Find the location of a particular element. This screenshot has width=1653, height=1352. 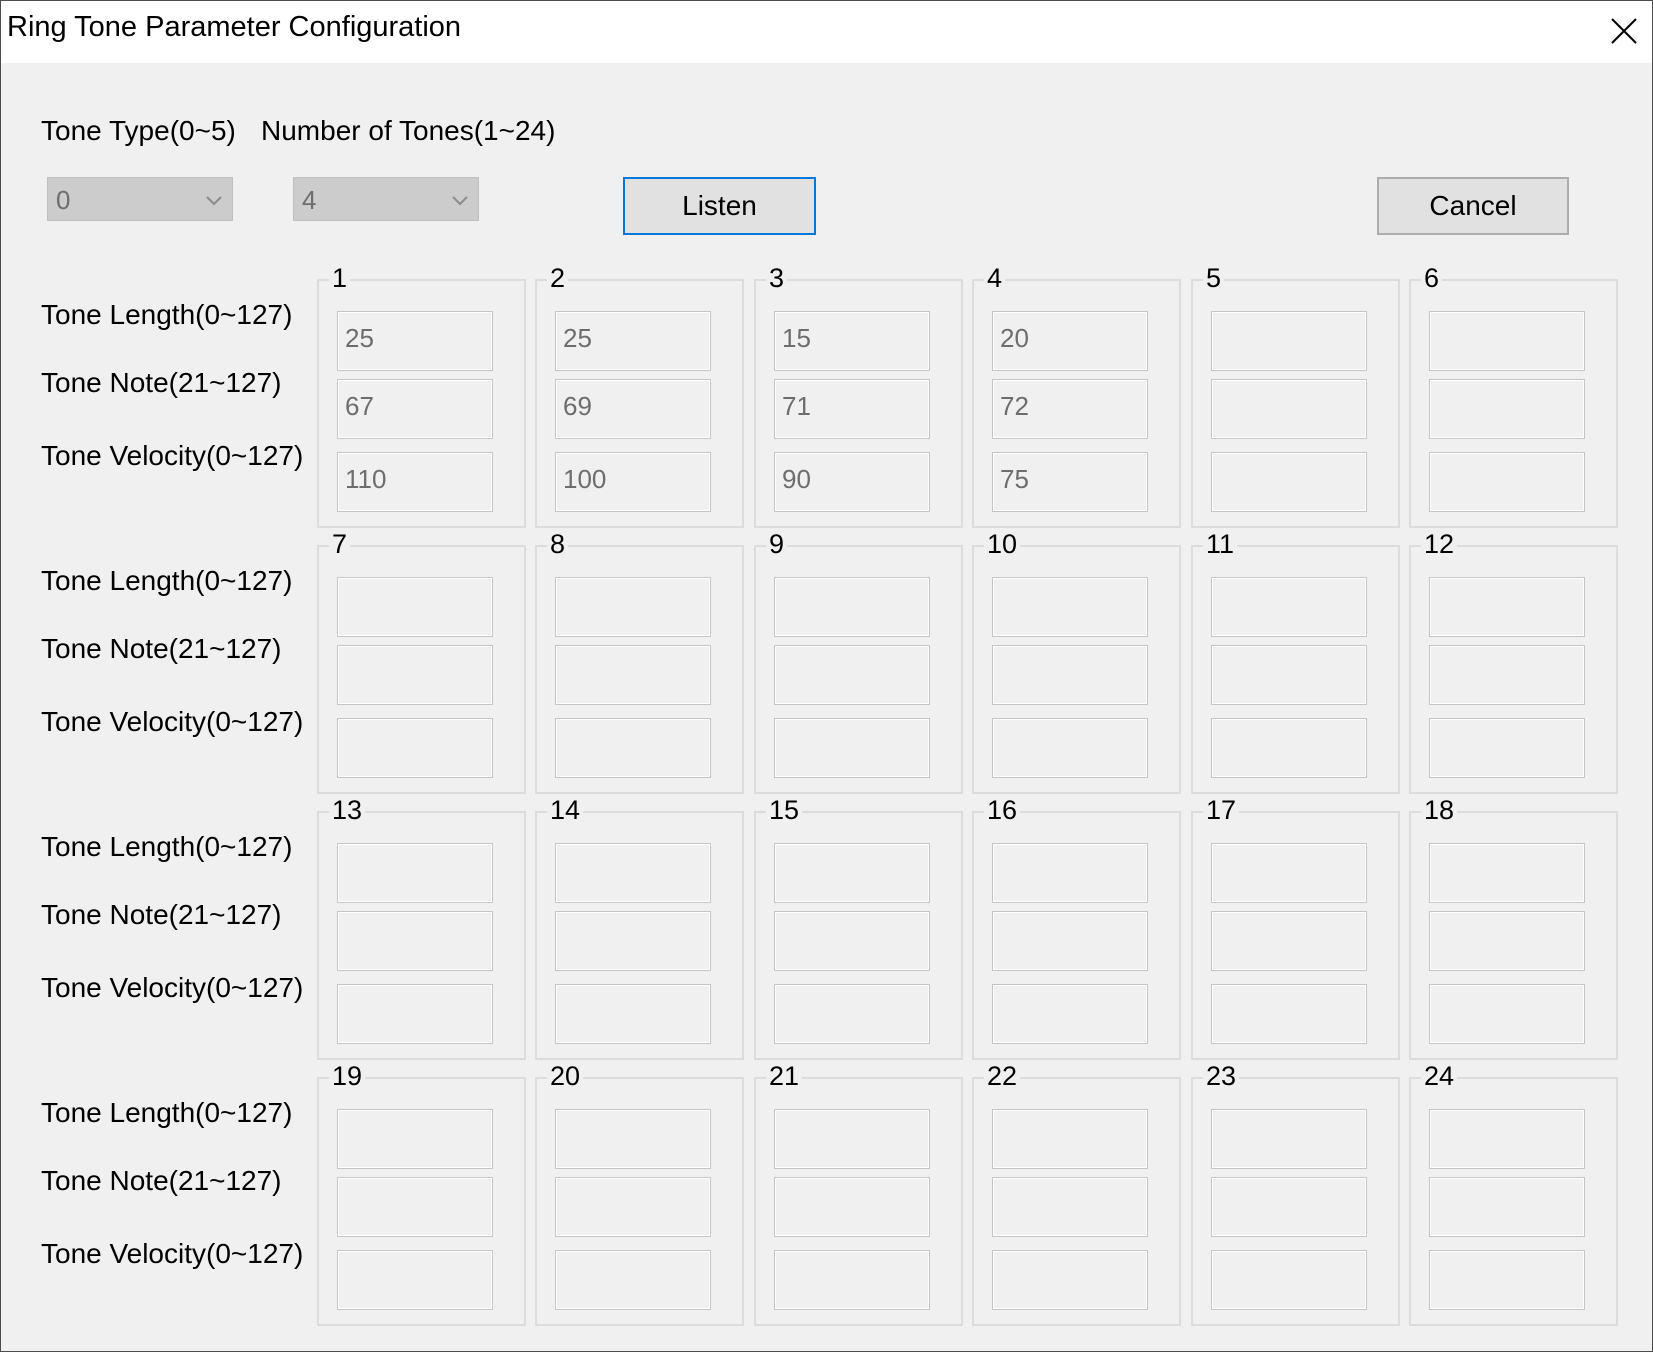

tone-number: 23 is located at coordinates (1221, 1076).